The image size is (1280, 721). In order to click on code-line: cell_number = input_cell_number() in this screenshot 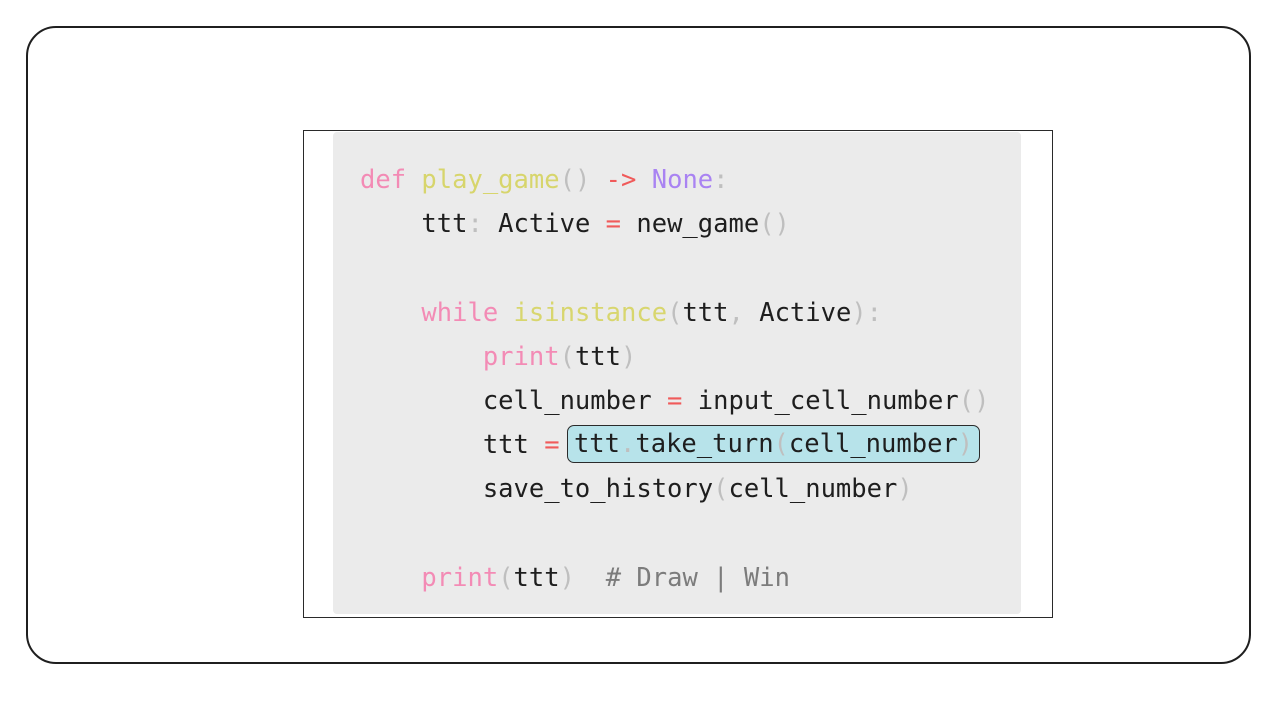, I will do `click(675, 401)`.